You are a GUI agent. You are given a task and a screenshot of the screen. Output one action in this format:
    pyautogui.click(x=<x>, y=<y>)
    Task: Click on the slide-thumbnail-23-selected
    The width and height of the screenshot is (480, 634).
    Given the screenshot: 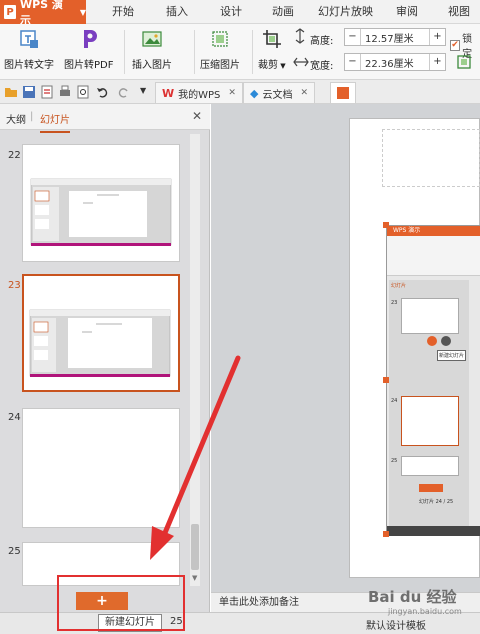 What is the action you would take?
    pyautogui.click(x=101, y=333)
    